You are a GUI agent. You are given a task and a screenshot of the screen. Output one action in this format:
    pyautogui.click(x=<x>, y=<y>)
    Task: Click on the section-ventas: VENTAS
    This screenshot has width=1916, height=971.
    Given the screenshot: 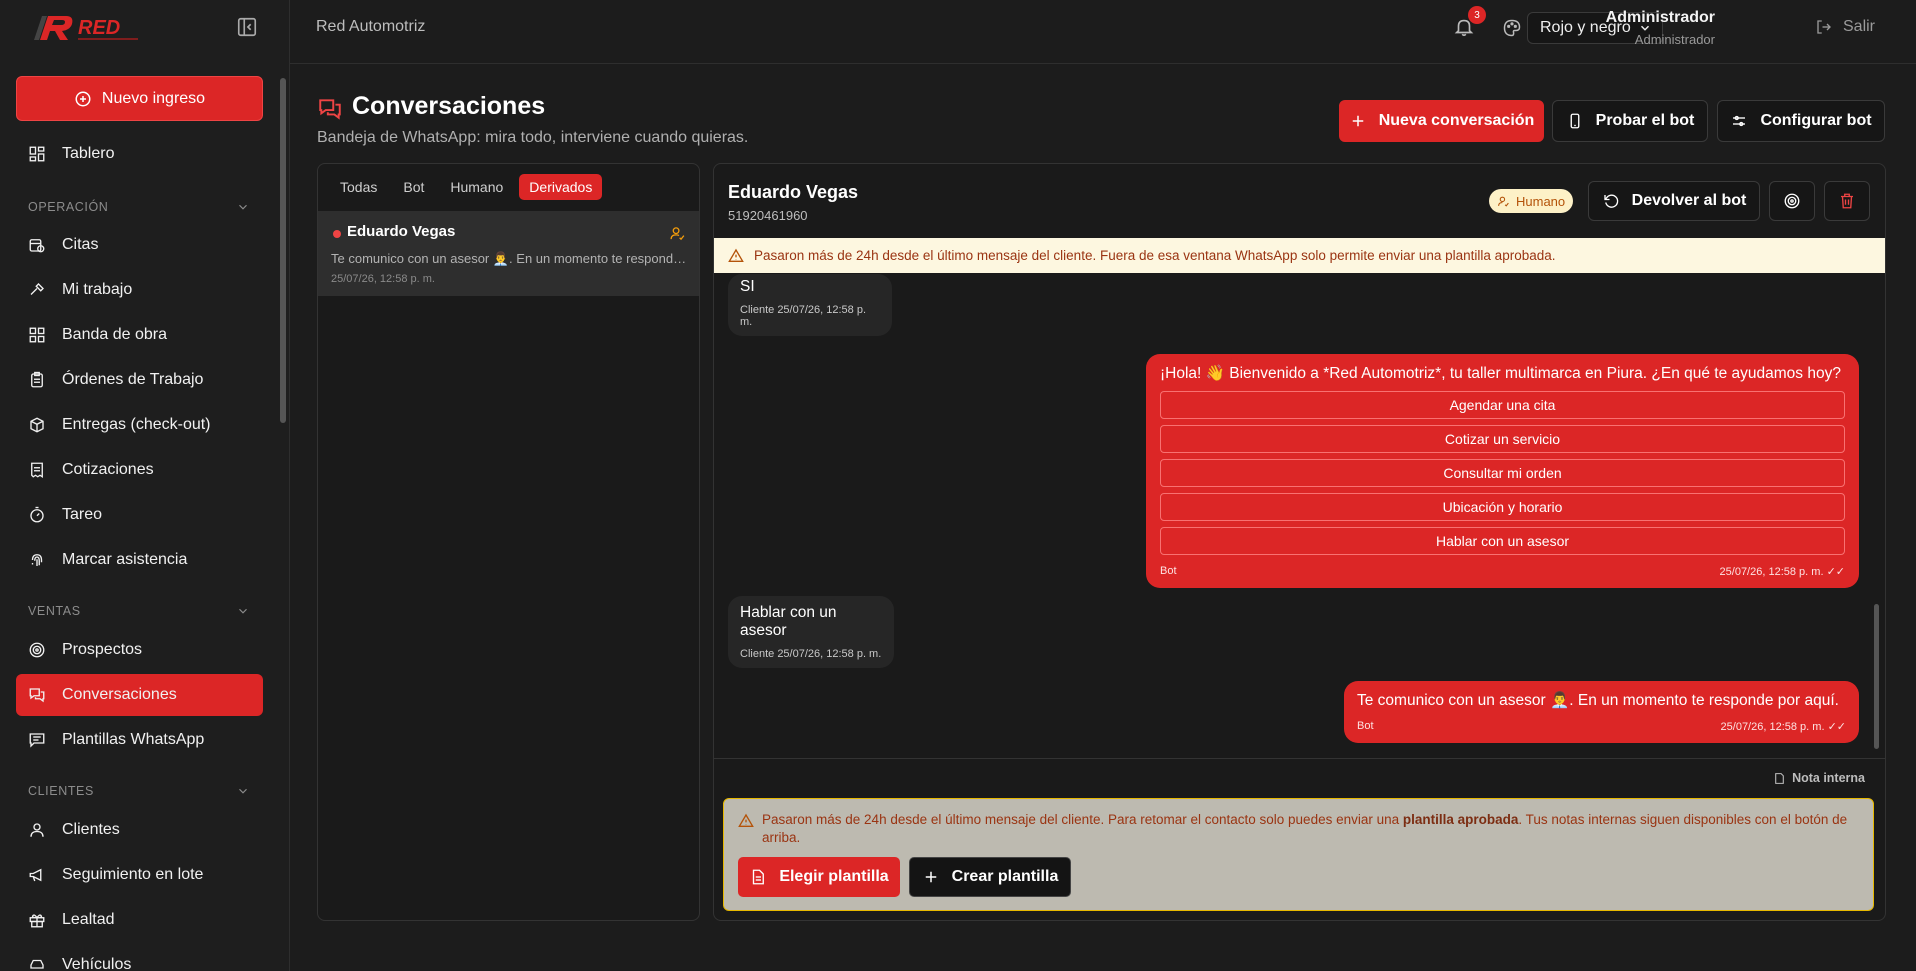 What is the action you would take?
    pyautogui.click(x=139, y=611)
    